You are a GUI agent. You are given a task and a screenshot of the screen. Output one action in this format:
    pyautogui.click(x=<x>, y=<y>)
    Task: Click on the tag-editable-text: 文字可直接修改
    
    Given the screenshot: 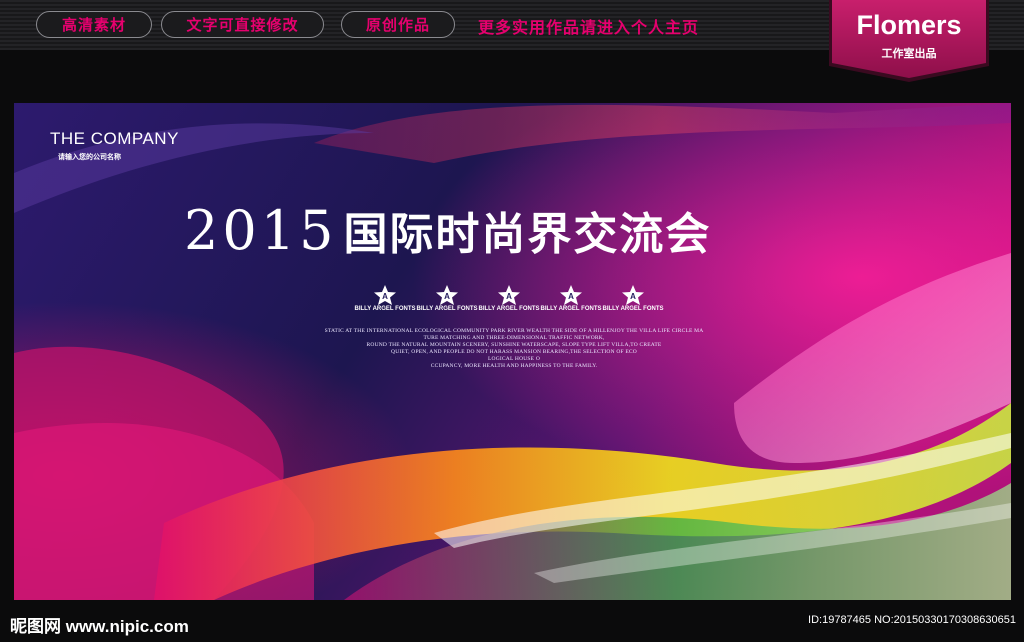 What is the action you would take?
    pyautogui.click(x=242, y=24)
    